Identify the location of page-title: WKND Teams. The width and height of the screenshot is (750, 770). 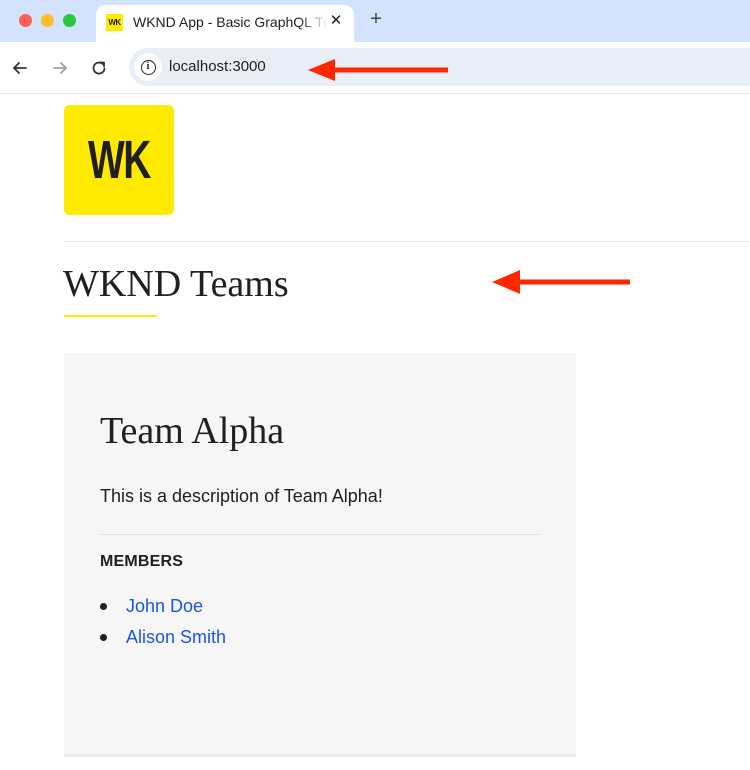
(176, 284).